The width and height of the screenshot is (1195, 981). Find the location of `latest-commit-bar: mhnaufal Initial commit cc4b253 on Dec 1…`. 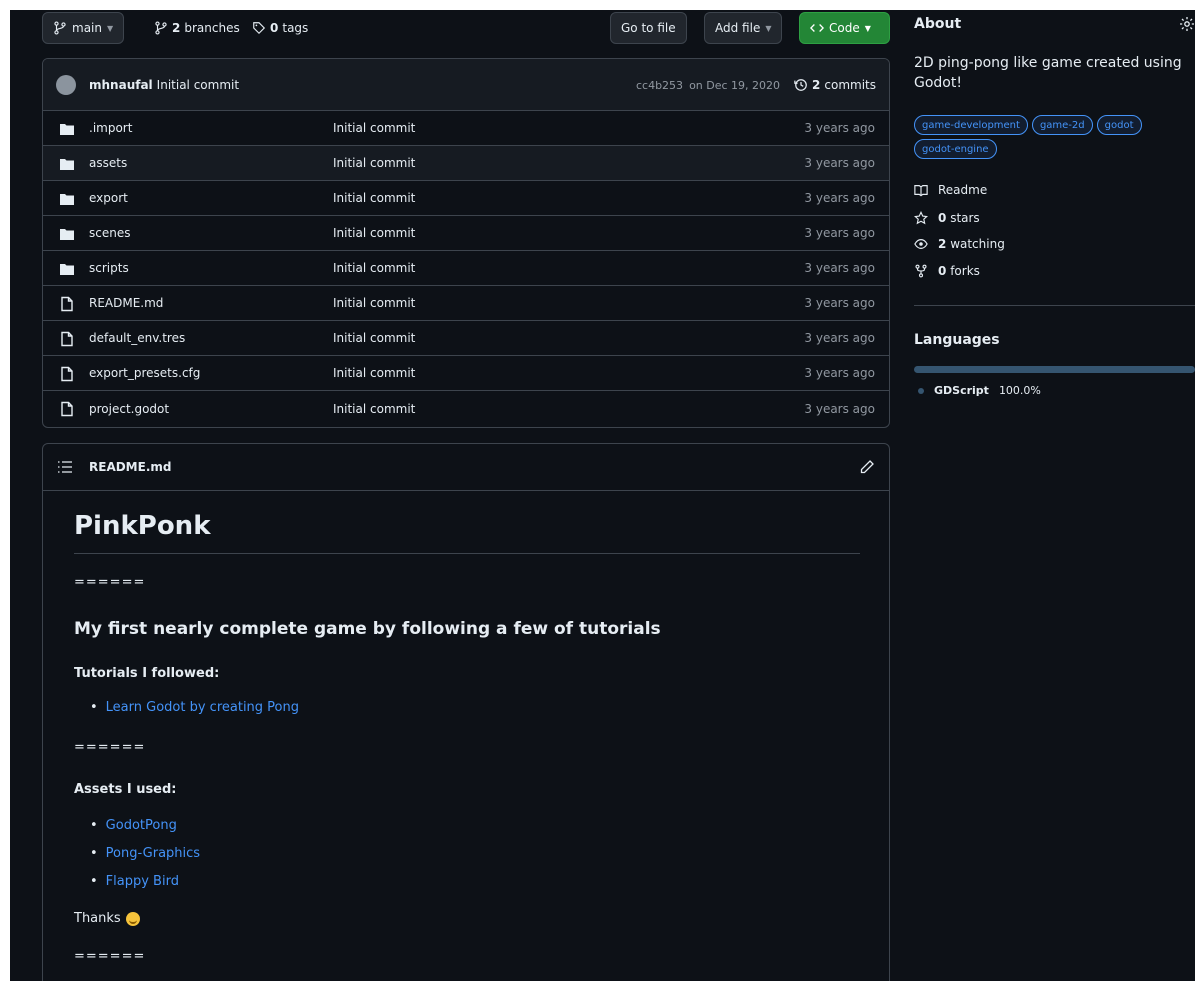

latest-commit-bar: mhnaufal Initial commit cc4b253 on Dec 1… is located at coordinates (466, 85).